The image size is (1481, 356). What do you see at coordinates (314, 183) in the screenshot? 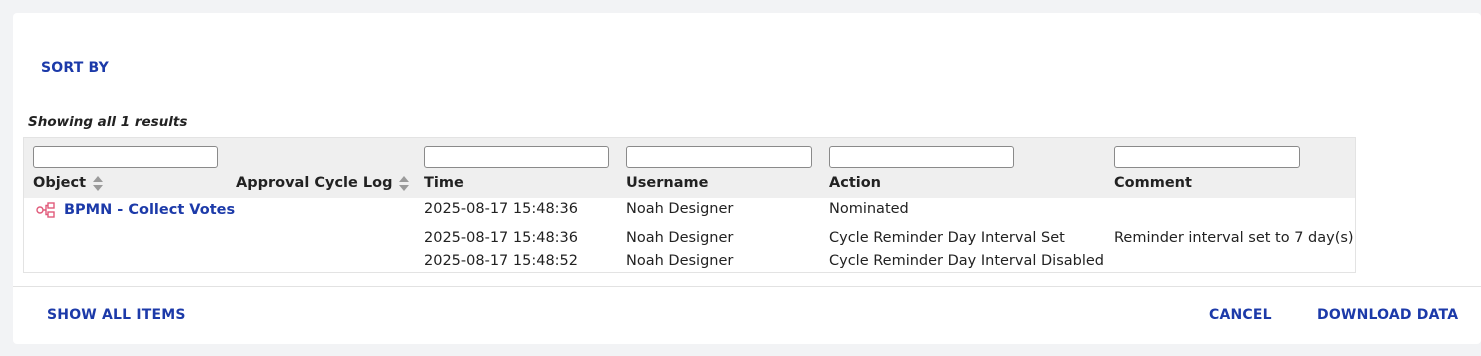
I see `column-header-approval-cycle-log-label: Approval Cycle Log` at bounding box center [314, 183].